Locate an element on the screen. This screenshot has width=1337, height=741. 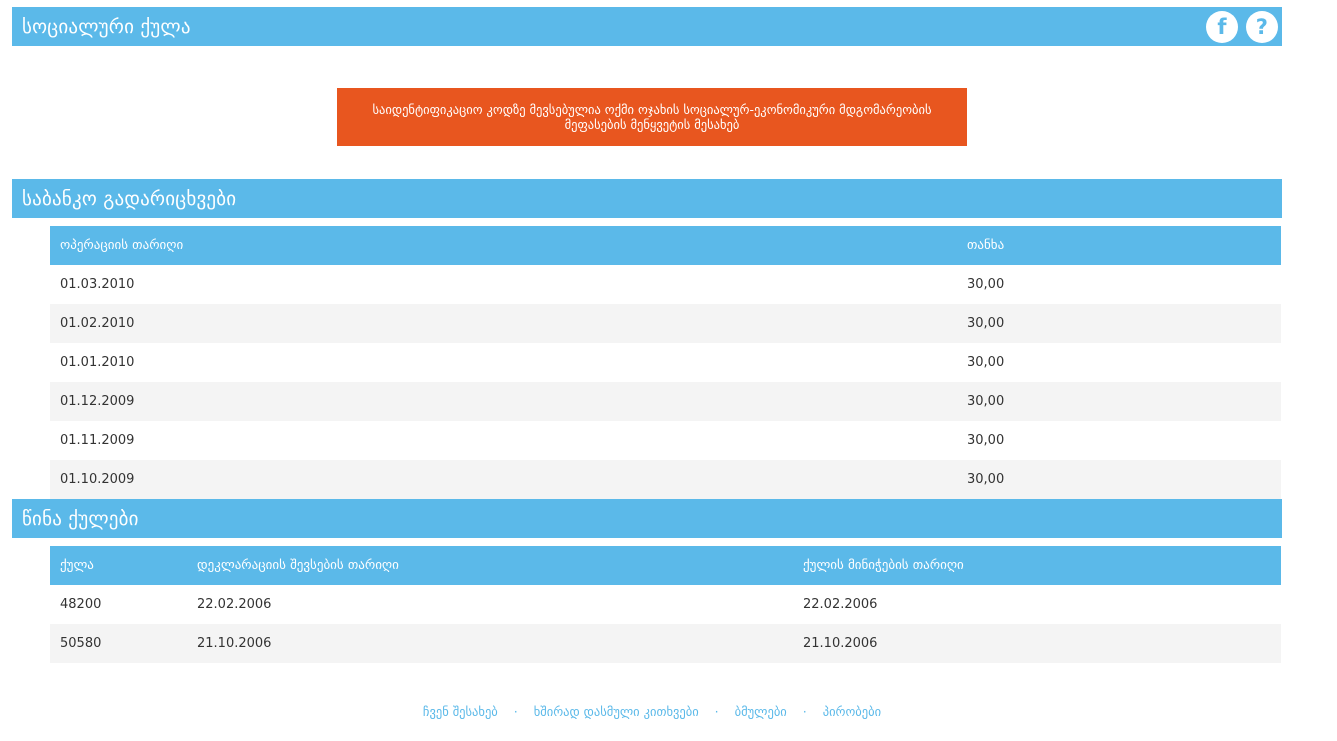
column-header-score: ქულა is located at coordinates (77, 565).